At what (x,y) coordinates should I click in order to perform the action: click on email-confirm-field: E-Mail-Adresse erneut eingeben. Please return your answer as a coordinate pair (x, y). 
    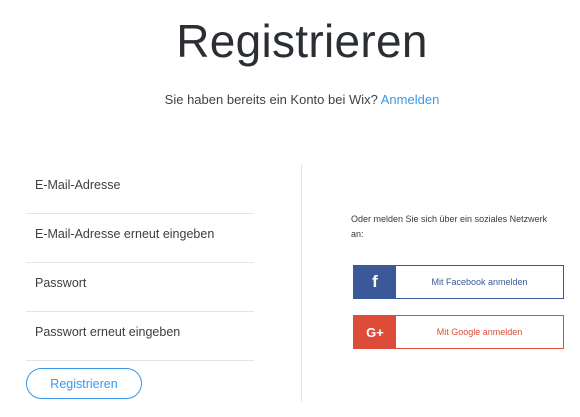
    Looking at the image, I should click on (140, 239).